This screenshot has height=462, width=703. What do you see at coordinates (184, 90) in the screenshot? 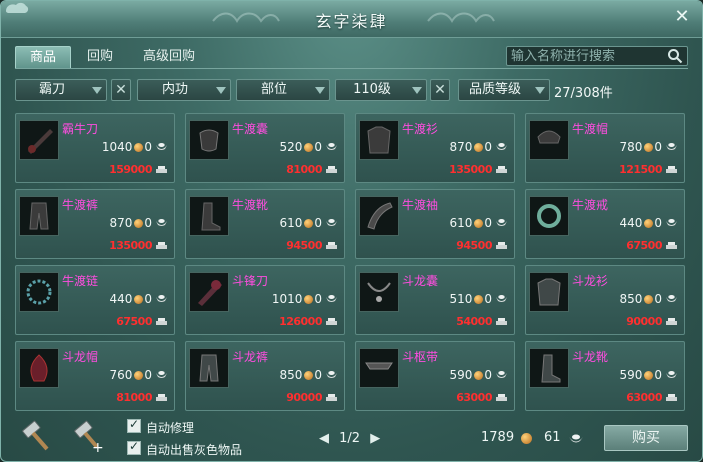
I see `skill-filter-dropdown: 内功` at bounding box center [184, 90].